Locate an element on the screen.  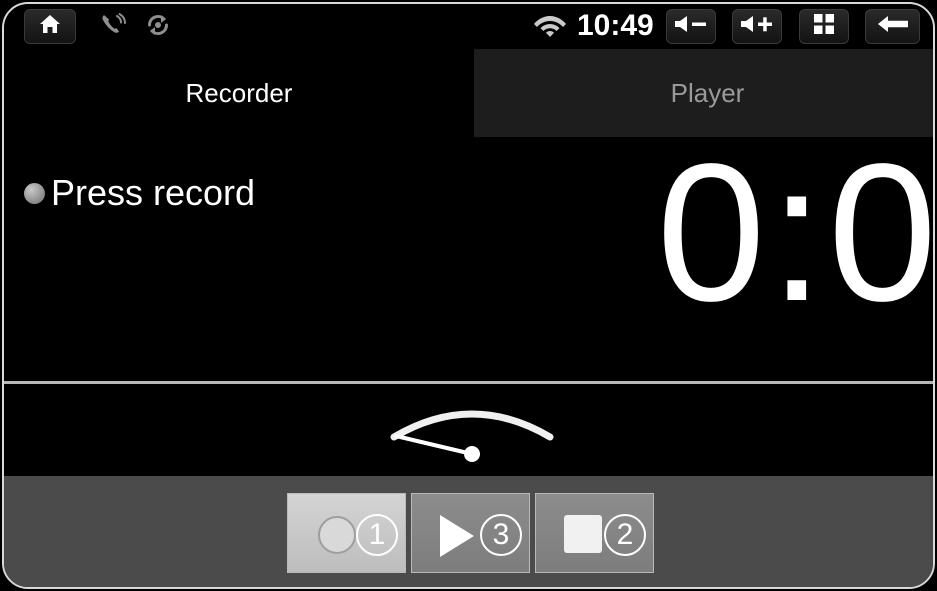
elapsed-timer: 0:0 is located at coordinates (795, 232).